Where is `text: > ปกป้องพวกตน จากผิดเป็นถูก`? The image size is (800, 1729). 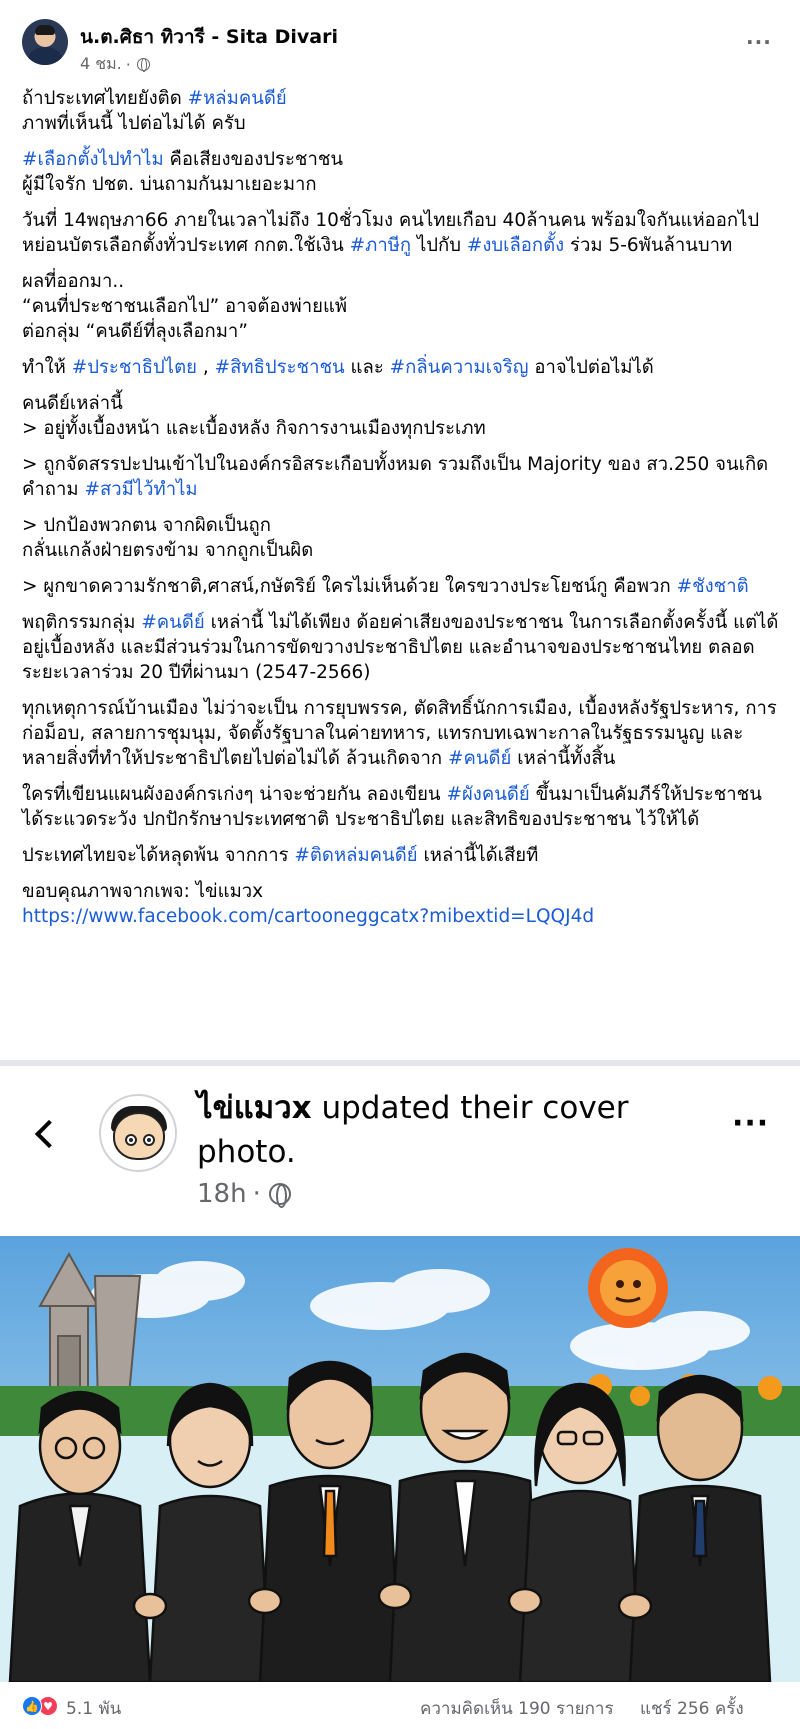 text: > ปกป้องพวกตน จากผิดเป็นถูก is located at coordinates (146, 525).